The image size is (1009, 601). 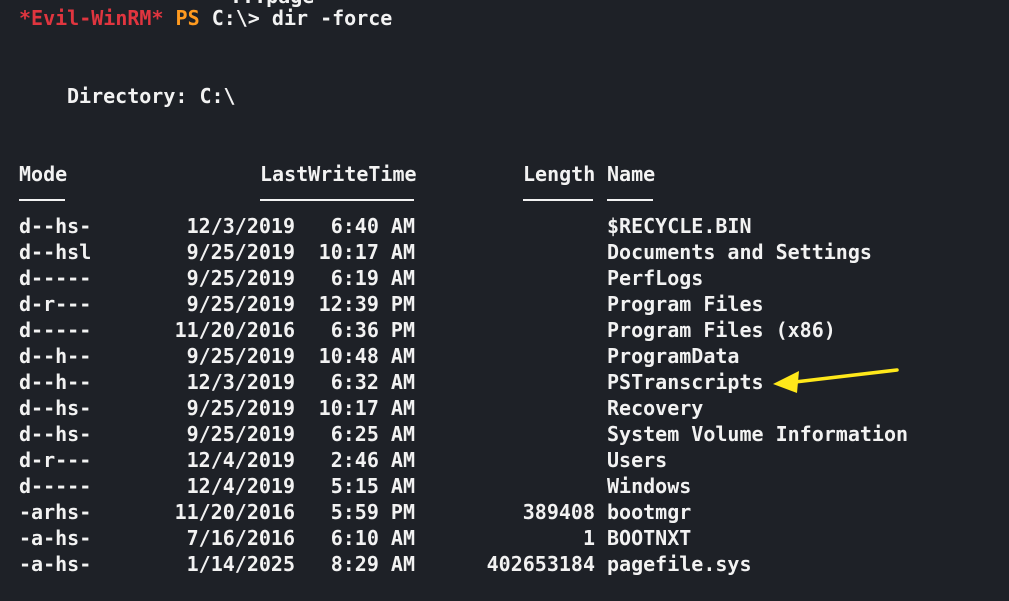 What do you see at coordinates (558, 512) in the screenshot?
I see `row-length: 389408` at bounding box center [558, 512].